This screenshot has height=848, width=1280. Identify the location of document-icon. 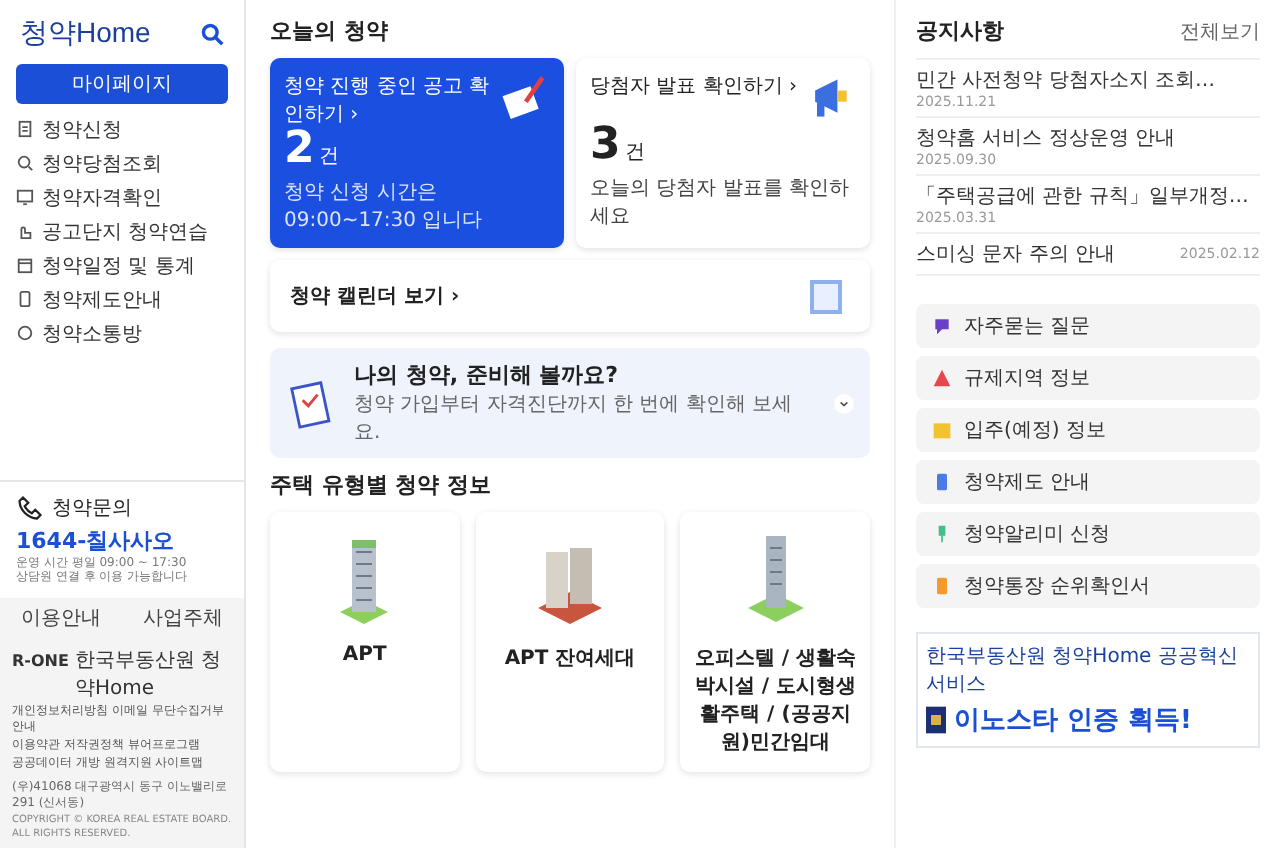
(25, 129).